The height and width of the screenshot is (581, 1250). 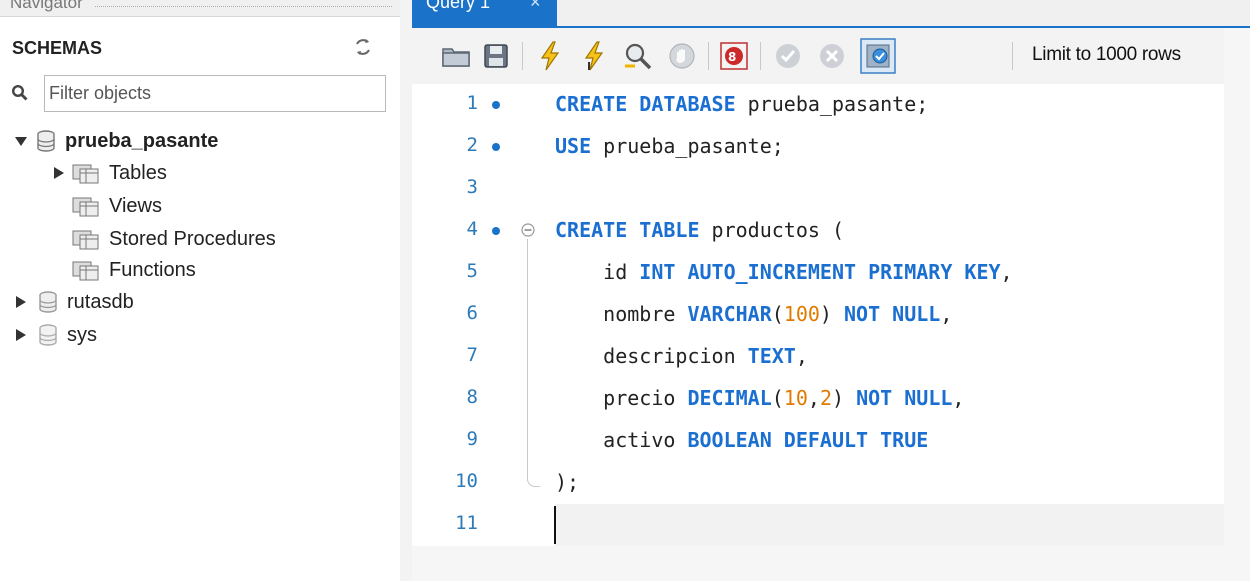 I want to click on tree-item-views: Views, so click(x=117, y=206).